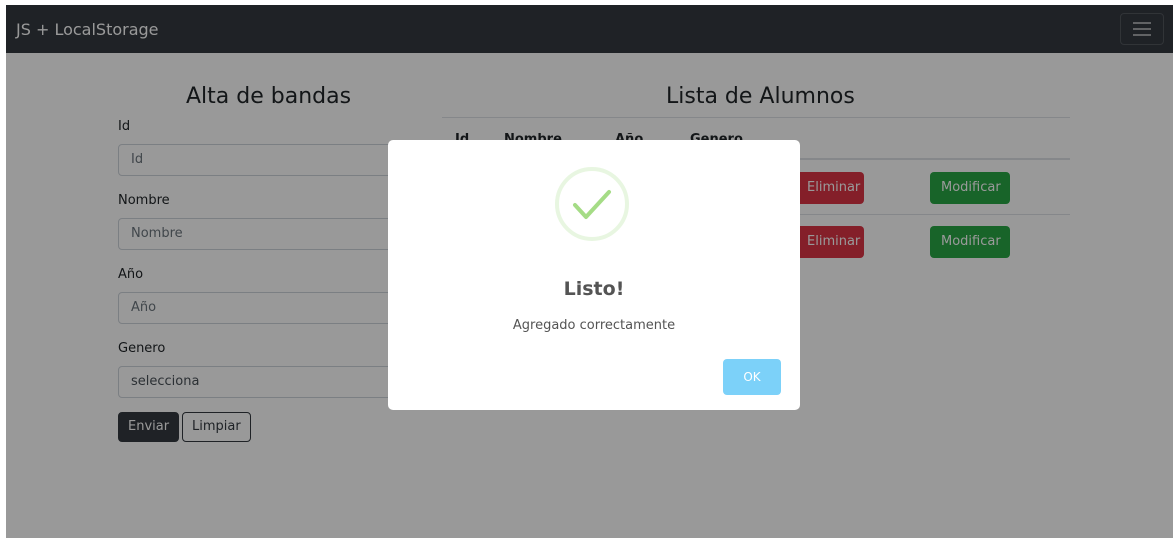 This screenshot has height=538, width=1173. I want to click on modal-text: Agregado correctamente, so click(594, 325).